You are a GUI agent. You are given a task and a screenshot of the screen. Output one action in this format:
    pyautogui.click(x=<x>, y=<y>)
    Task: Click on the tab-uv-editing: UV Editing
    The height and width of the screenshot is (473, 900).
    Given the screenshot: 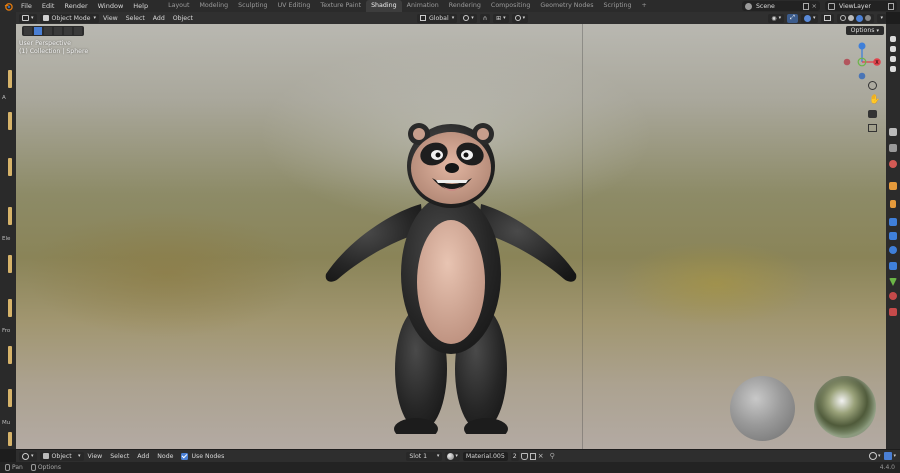 What is the action you would take?
    pyautogui.click(x=294, y=6)
    